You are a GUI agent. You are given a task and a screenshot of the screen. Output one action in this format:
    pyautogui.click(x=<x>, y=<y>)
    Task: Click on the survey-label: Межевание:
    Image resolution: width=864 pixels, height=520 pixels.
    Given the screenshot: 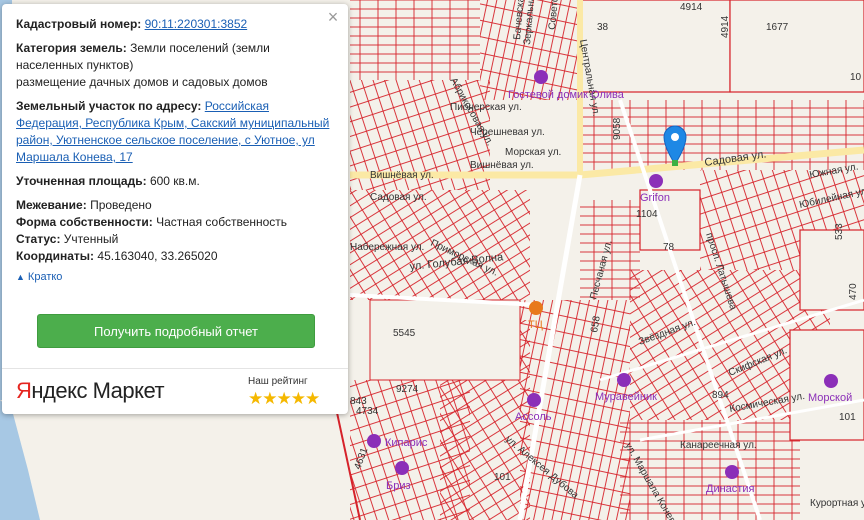 What is the action you would take?
    pyautogui.click(x=51, y=205)
    